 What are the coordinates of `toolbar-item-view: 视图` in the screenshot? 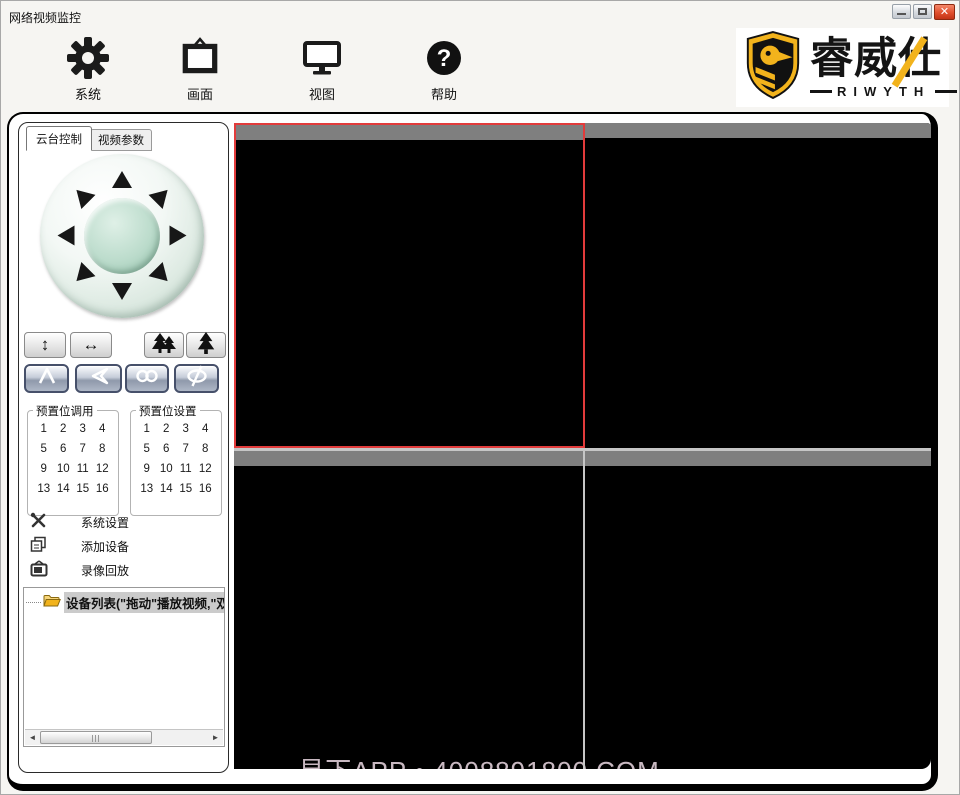 It's located at (322, 68).